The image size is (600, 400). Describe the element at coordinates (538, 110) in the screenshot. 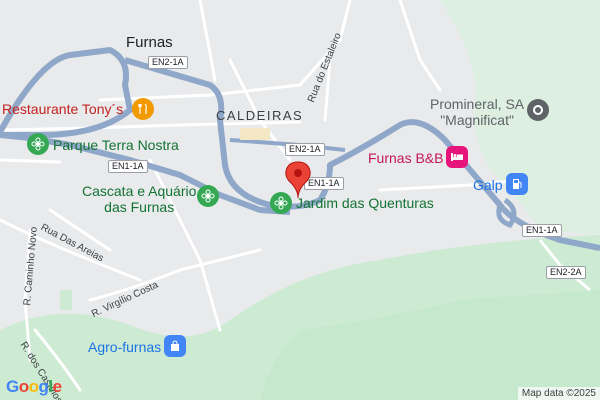

I see `point-of-interest-icon` at that location.